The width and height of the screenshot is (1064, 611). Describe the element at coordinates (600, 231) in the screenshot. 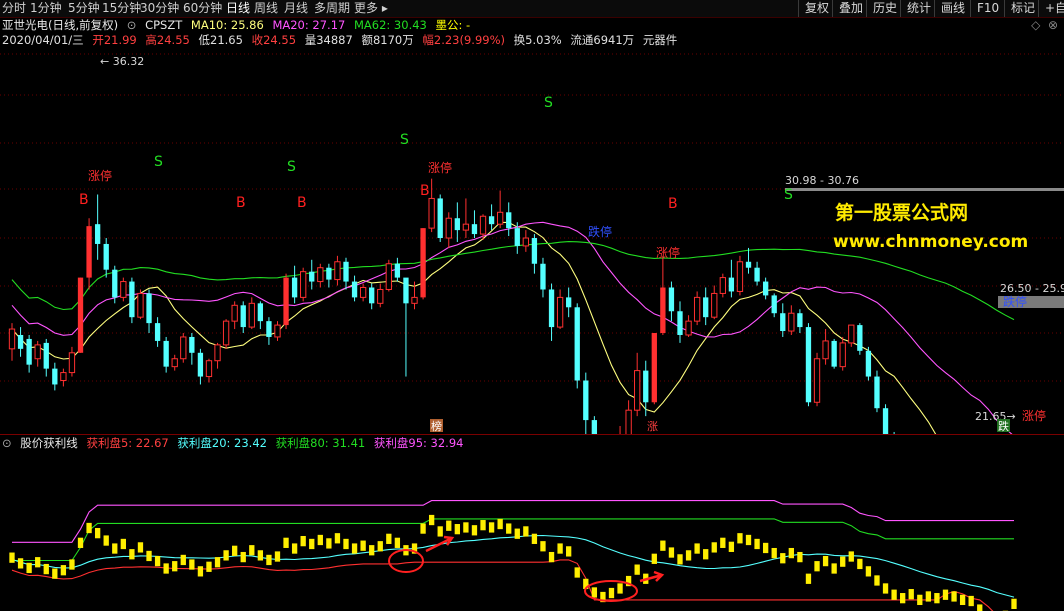

I see `limit-down-label-0: 跌停` at that location.